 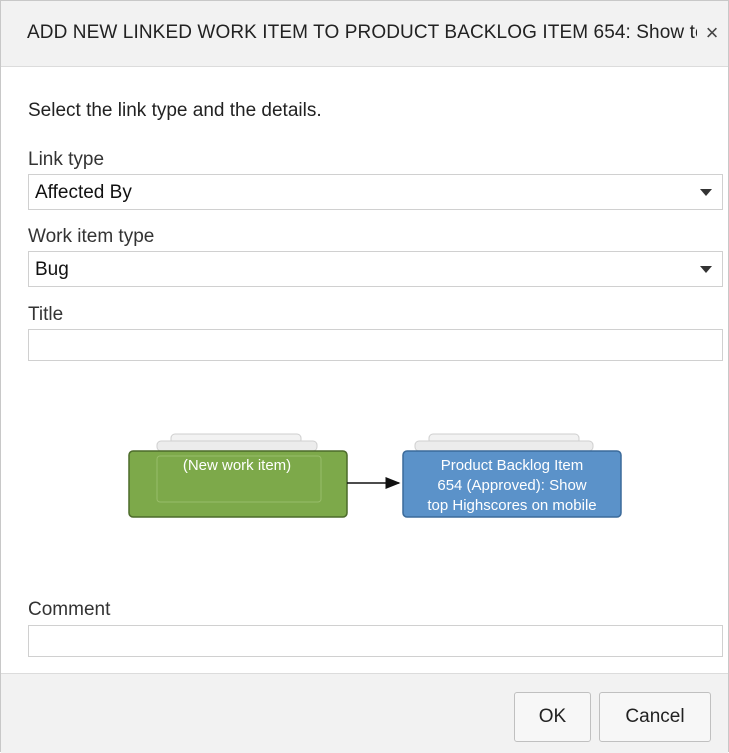 What do you see at coordinates (46, 314) in the screenshot?
I see `title-label: Title` at bounding box center [46, 314].